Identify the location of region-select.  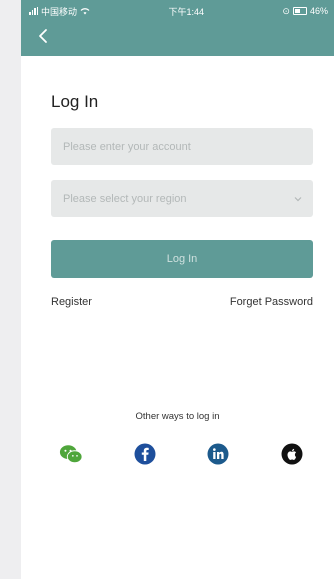
(182, 198).